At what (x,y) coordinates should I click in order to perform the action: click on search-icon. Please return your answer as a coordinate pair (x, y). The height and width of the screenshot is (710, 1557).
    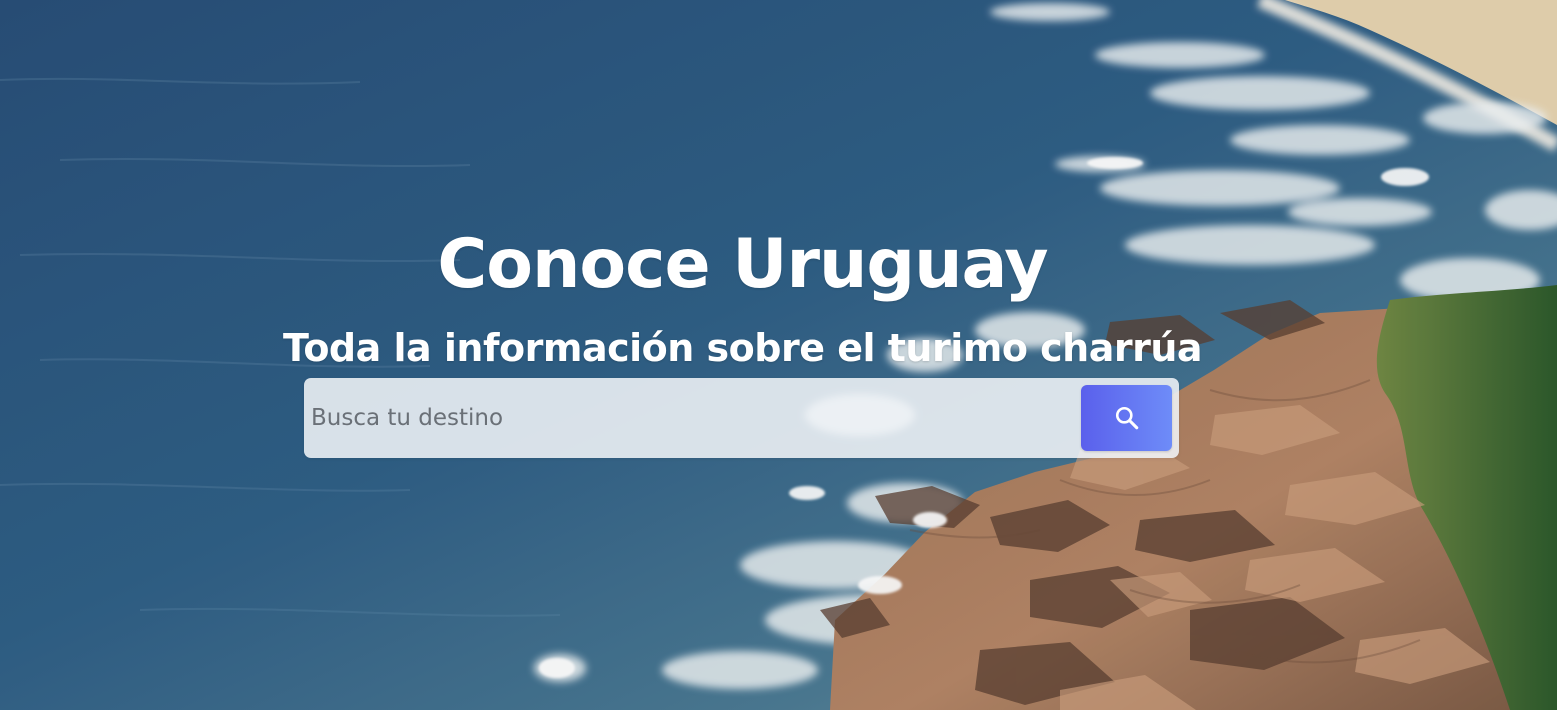
    Looking at the image, I should click on (1126, 418).